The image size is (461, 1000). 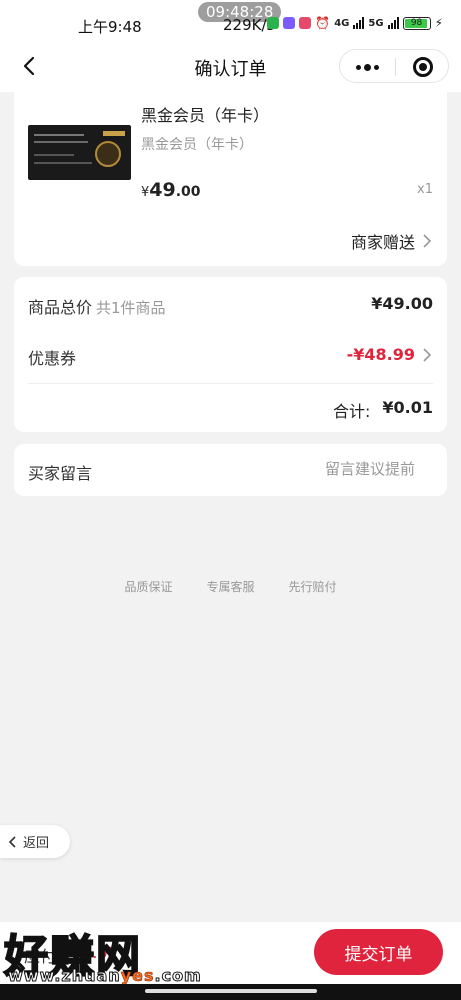 What do you see at coordinates (305, 23) in the screenshot?
I see `app-notification-icon` at bounding box center [305, 23].